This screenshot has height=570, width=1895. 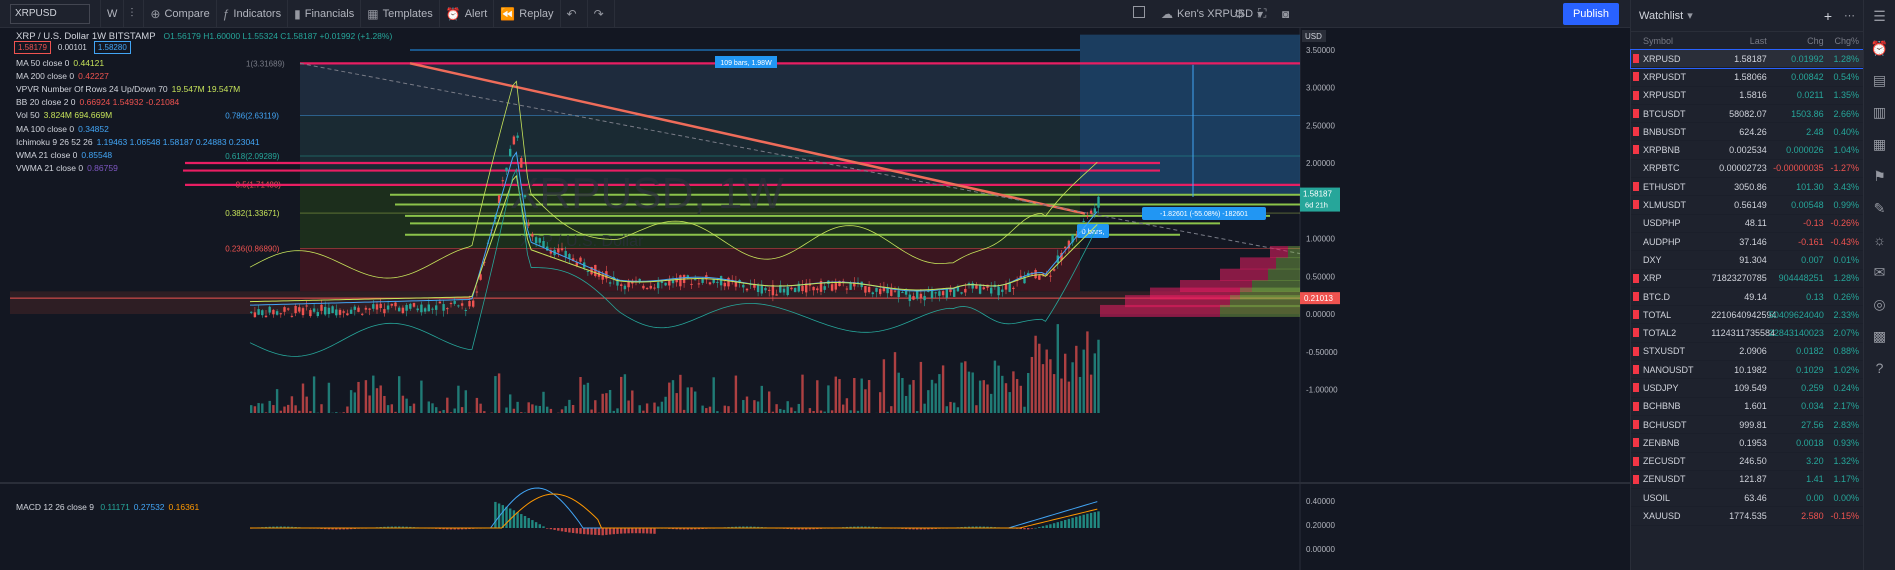 What do you see at coordinates (253, 14) in the screenshot?
I see `indicators-button: ƒ Indicators` at bounding box center [253, 14].